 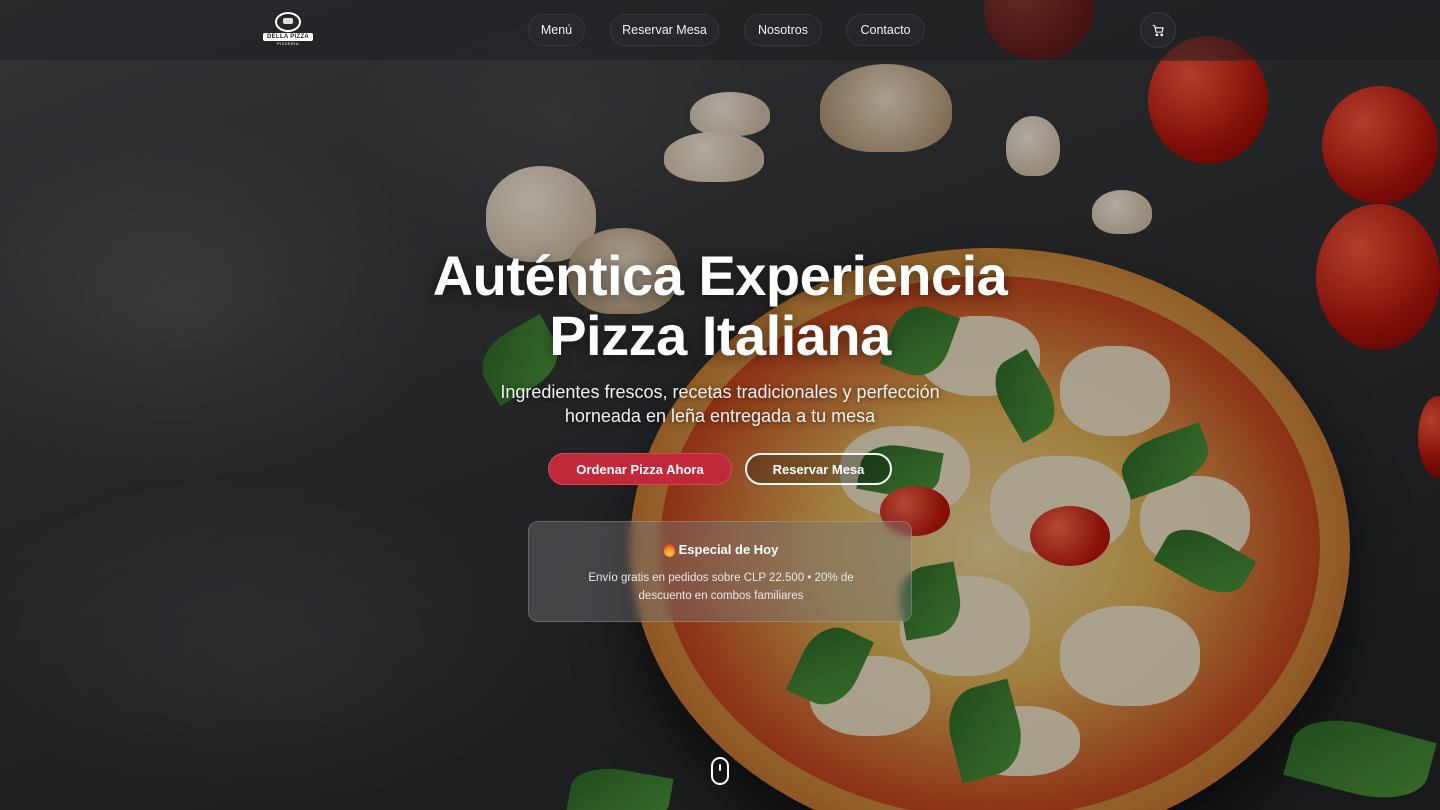 What do you see at coordinates (720, 275) in the screenshot?
I see `hero-title-line1: Auténtica Experiencia` at bounding box center [720, 275].